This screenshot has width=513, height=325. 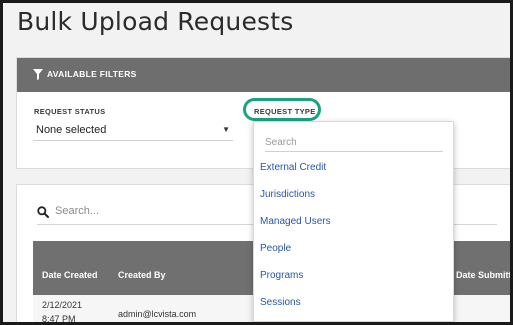 I want to click on option-jurisdictions: Jurisdictions, so click(x=353, y=195).